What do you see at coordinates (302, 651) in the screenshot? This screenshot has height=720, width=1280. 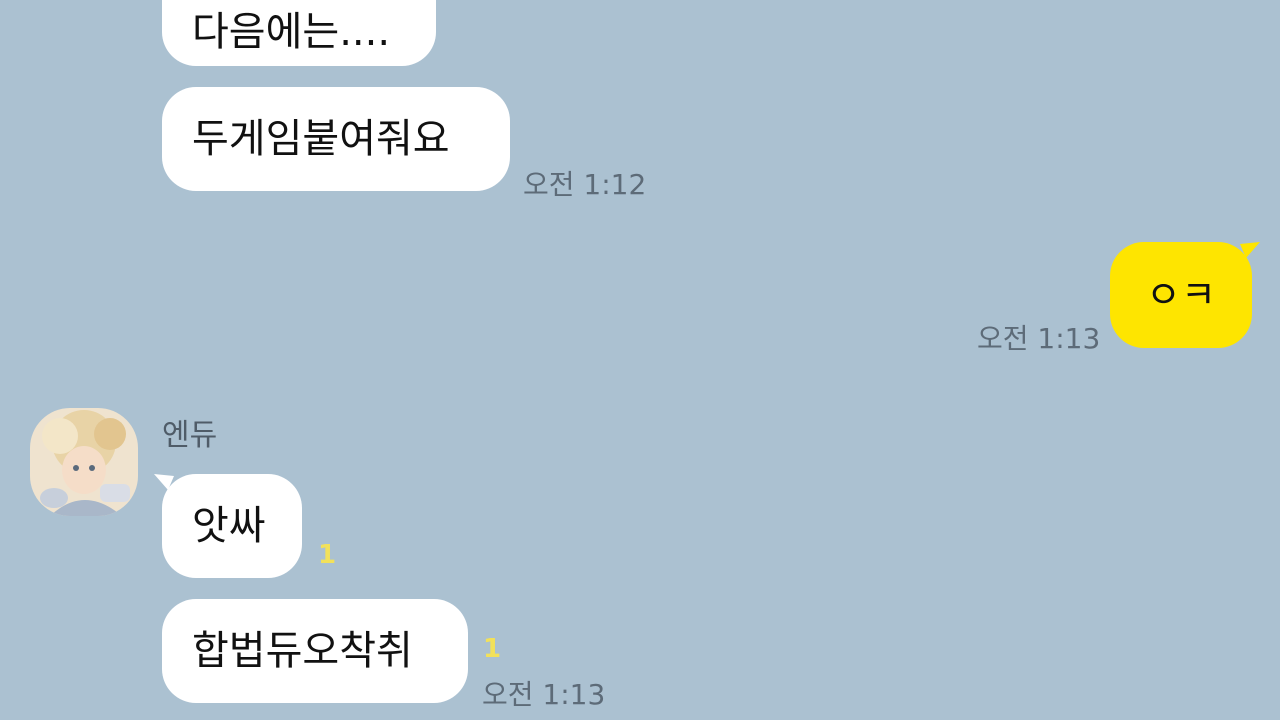 I see `message-text: 합법듀오착취` at bounding box center [302, 651].